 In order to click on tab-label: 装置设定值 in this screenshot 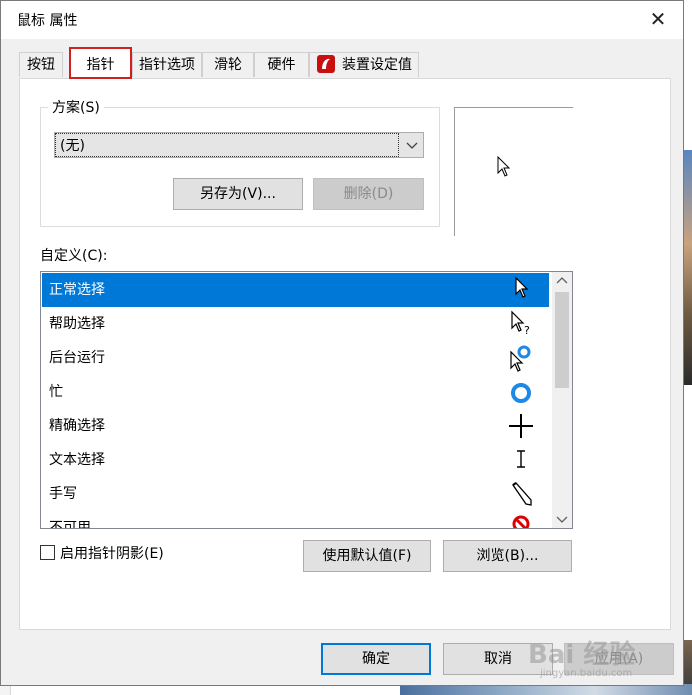, I will do `click(377, 65)`.